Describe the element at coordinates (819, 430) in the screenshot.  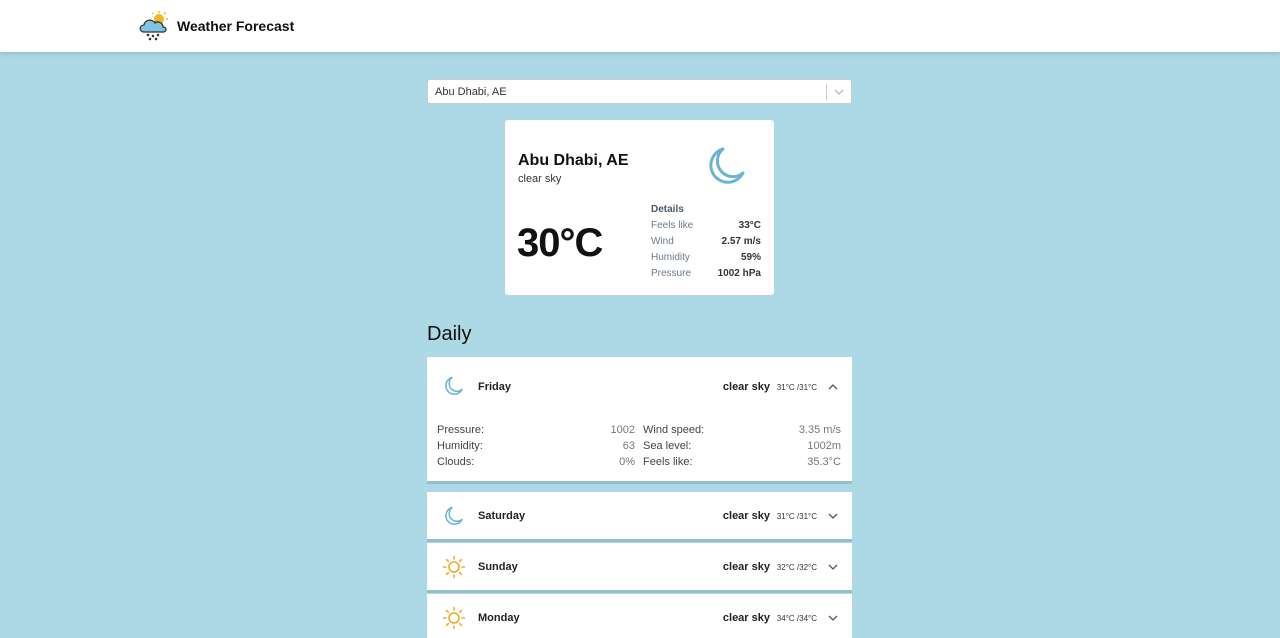
I see `detail-value: 3.35 m/s` at that location.